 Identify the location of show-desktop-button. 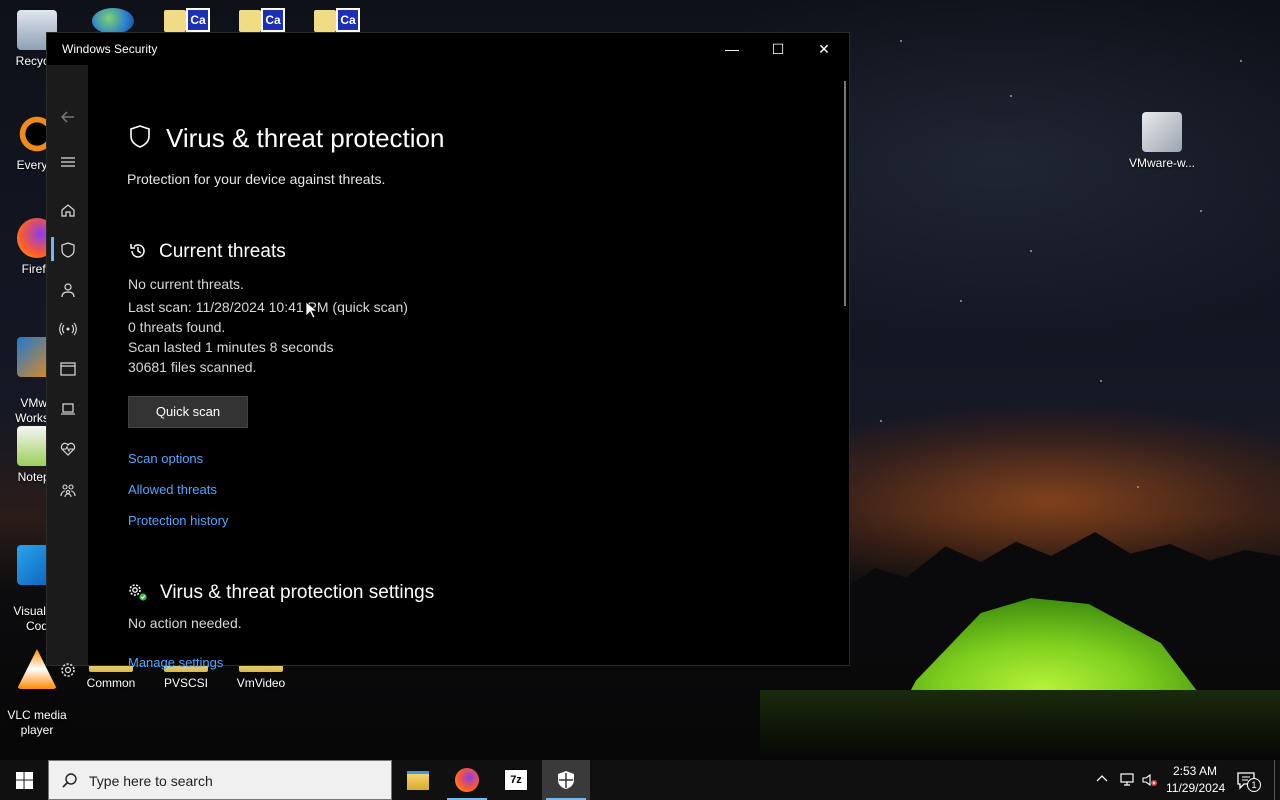
(1277, 780).